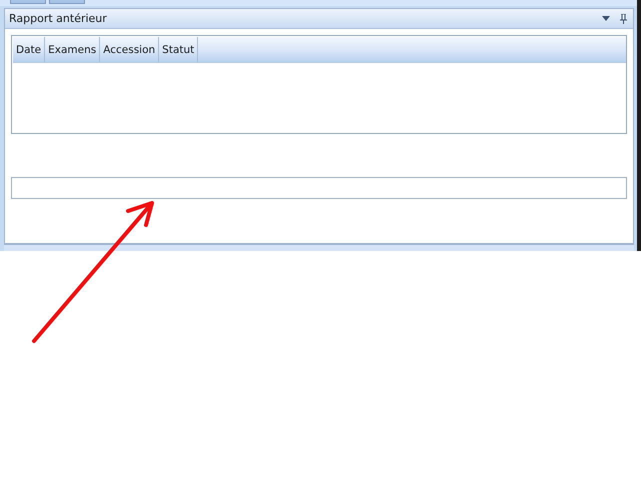 Image resolution: width=641 pixels, height=500 pixels. I want to click on input-field, so click(319, 188).